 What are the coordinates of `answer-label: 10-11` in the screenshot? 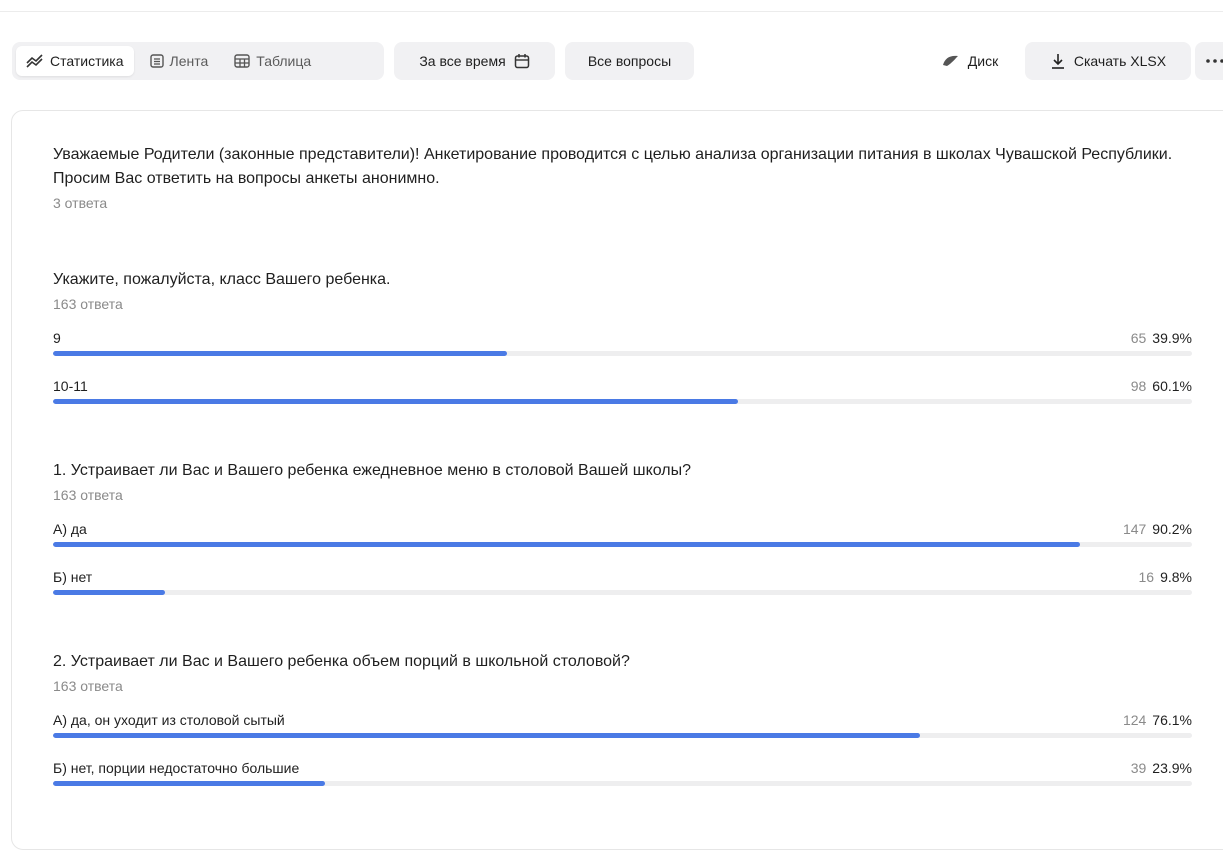 It's located at (70, 386).